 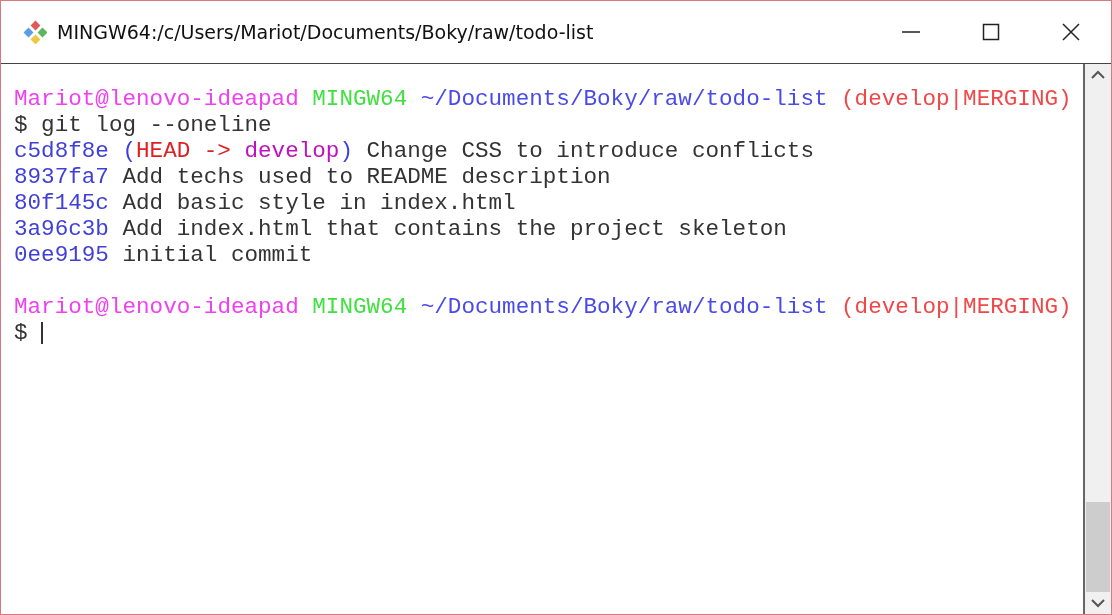 I want to click on maximize-icon, so click(x=991, y=32).